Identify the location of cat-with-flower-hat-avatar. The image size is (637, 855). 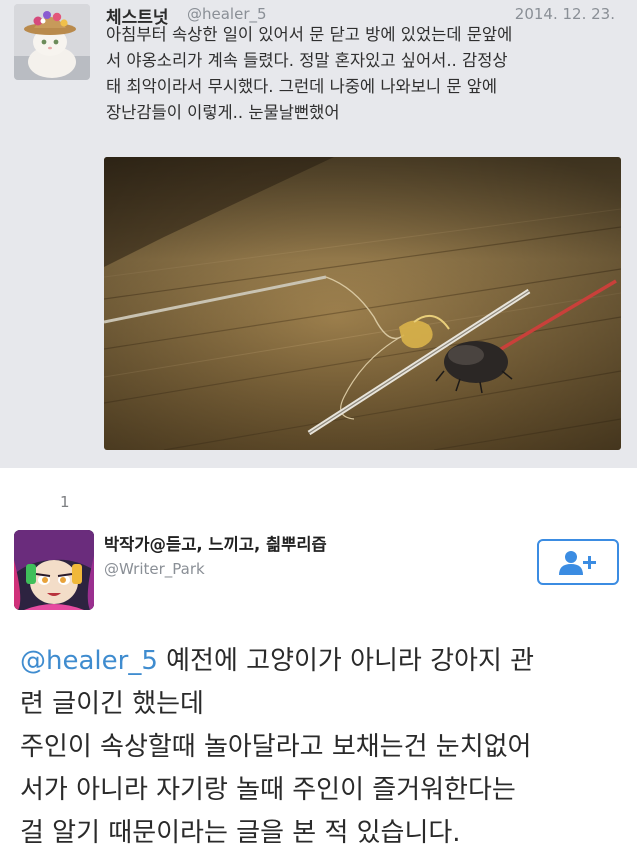
(52, 42).